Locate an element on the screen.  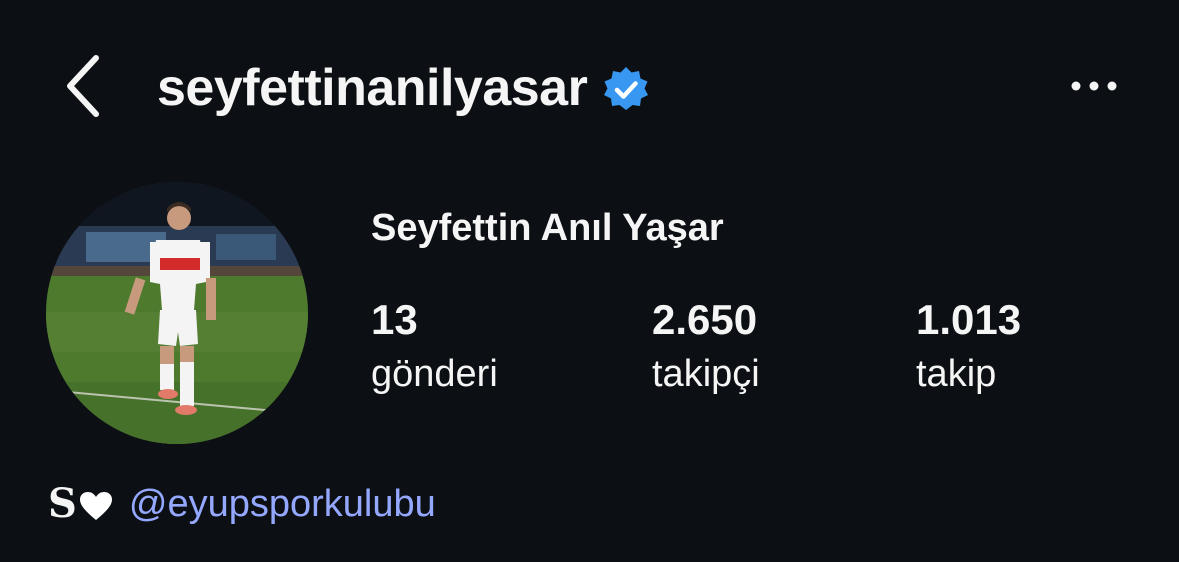
posts-count: 13 is located at coordinates (394, 319).